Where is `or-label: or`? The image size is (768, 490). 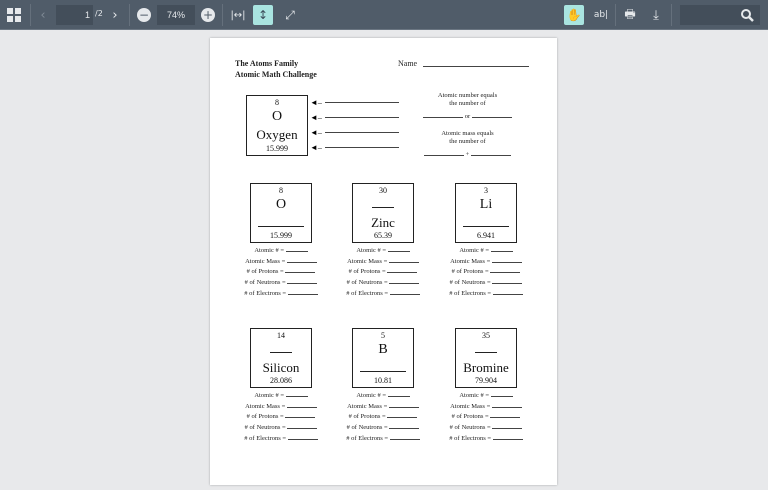 or-label: or is located at coordinates (467, 116).